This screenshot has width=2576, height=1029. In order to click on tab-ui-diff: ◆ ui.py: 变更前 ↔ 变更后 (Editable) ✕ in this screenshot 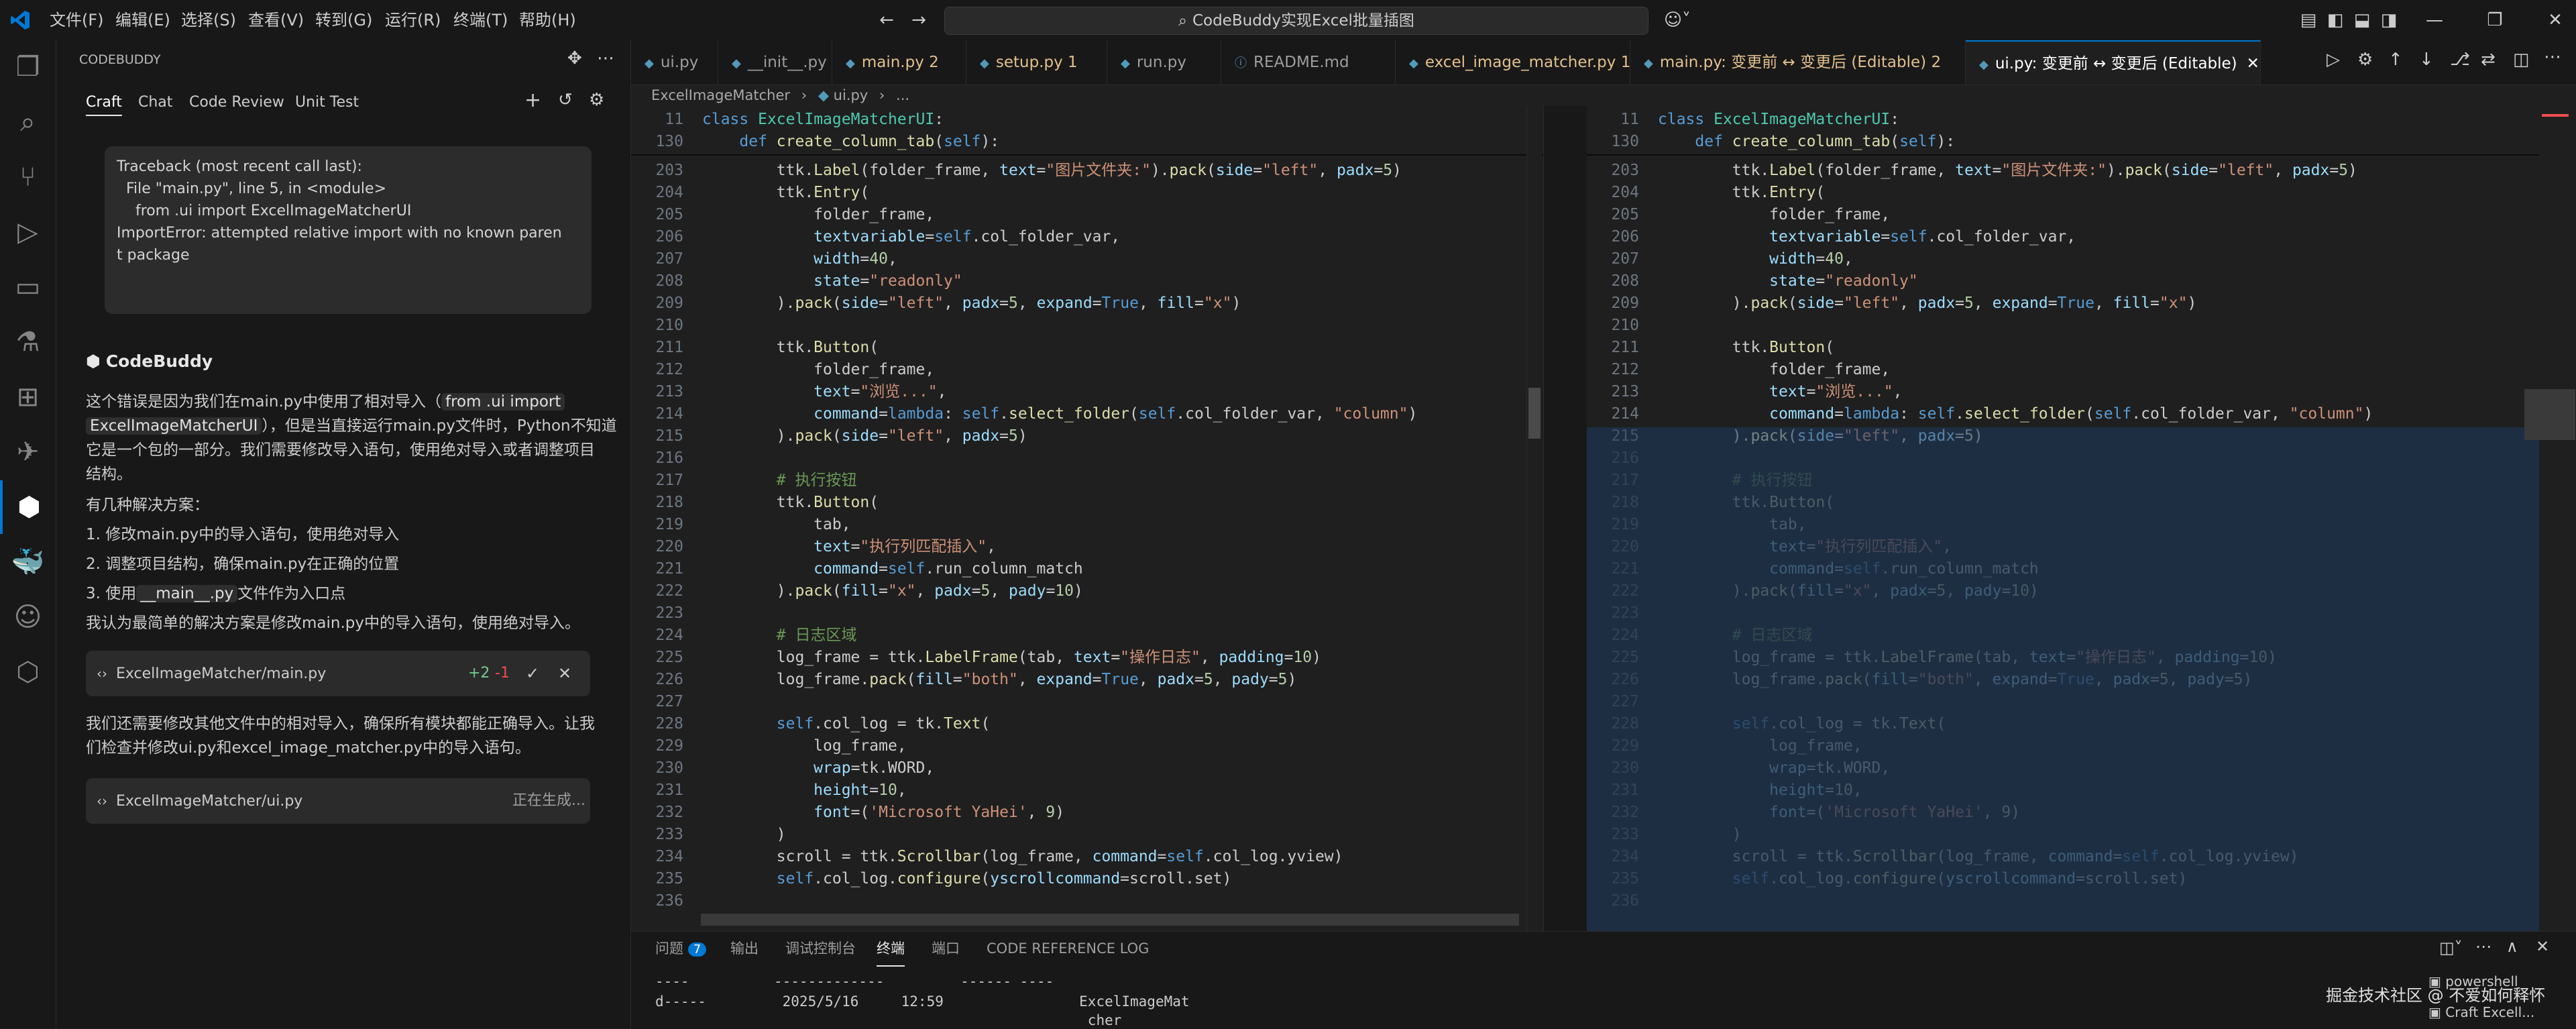, I will do `click(2113, 62)`.